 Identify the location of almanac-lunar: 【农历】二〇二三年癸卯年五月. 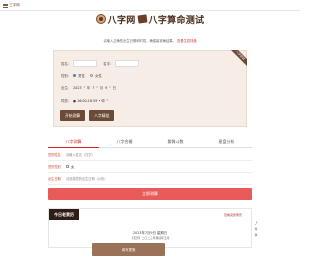
(150, 238).